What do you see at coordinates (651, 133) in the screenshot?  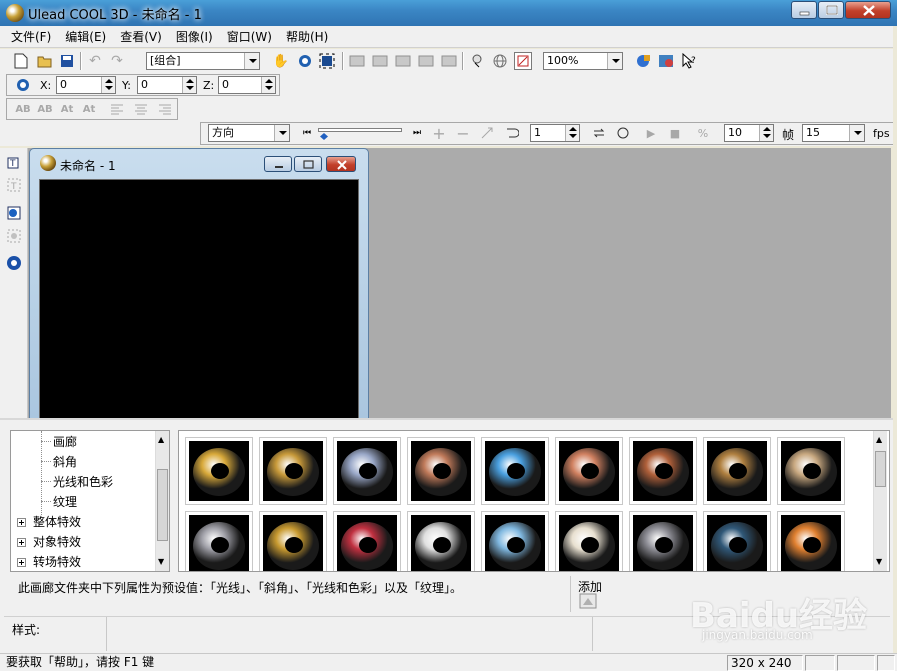 I see `play-icon: ▶` at bounding box center [651, 133].